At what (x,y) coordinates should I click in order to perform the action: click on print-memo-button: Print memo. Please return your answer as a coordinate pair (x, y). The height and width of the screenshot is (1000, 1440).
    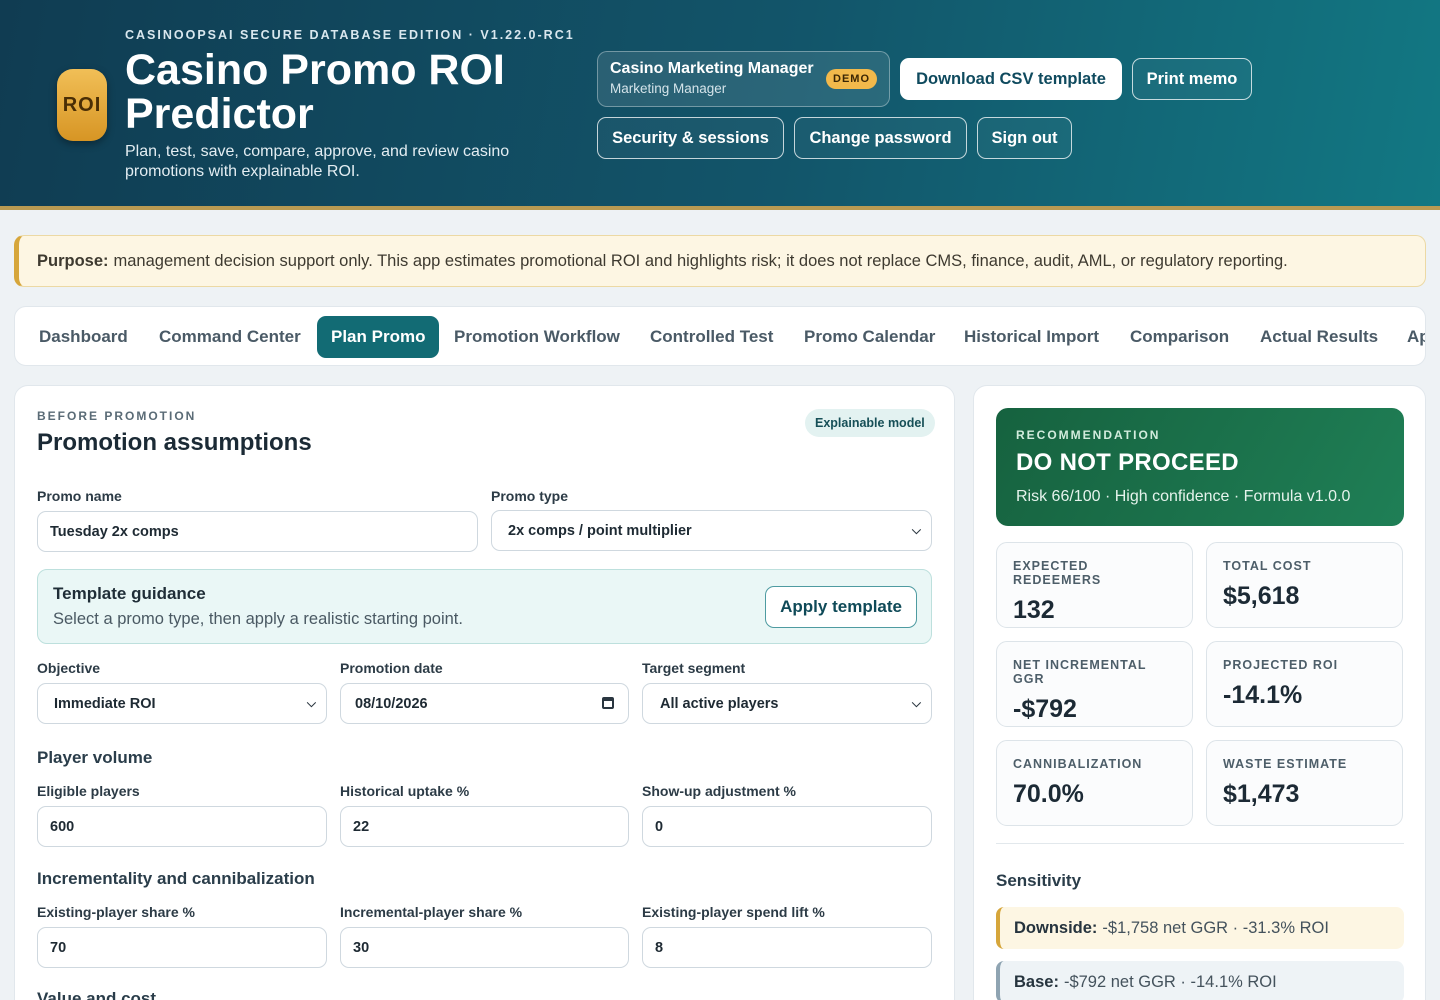
    Looking at the image, I should click on (1192, 79).